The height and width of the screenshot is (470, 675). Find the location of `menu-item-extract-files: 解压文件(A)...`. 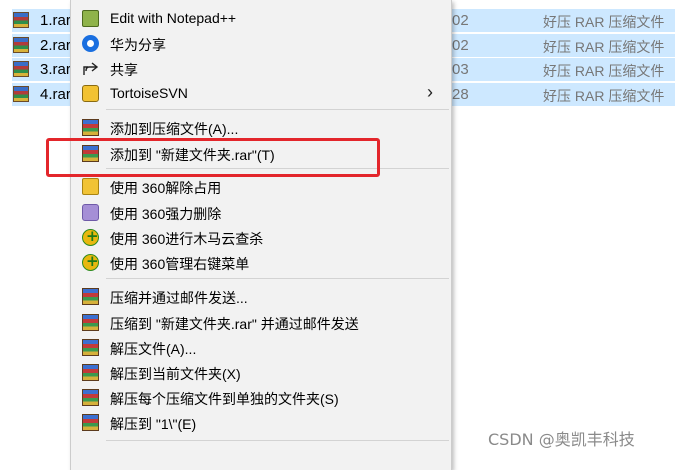

menu-item-extract-files: 解压文件(A)... is located at coordinates (261, 347).